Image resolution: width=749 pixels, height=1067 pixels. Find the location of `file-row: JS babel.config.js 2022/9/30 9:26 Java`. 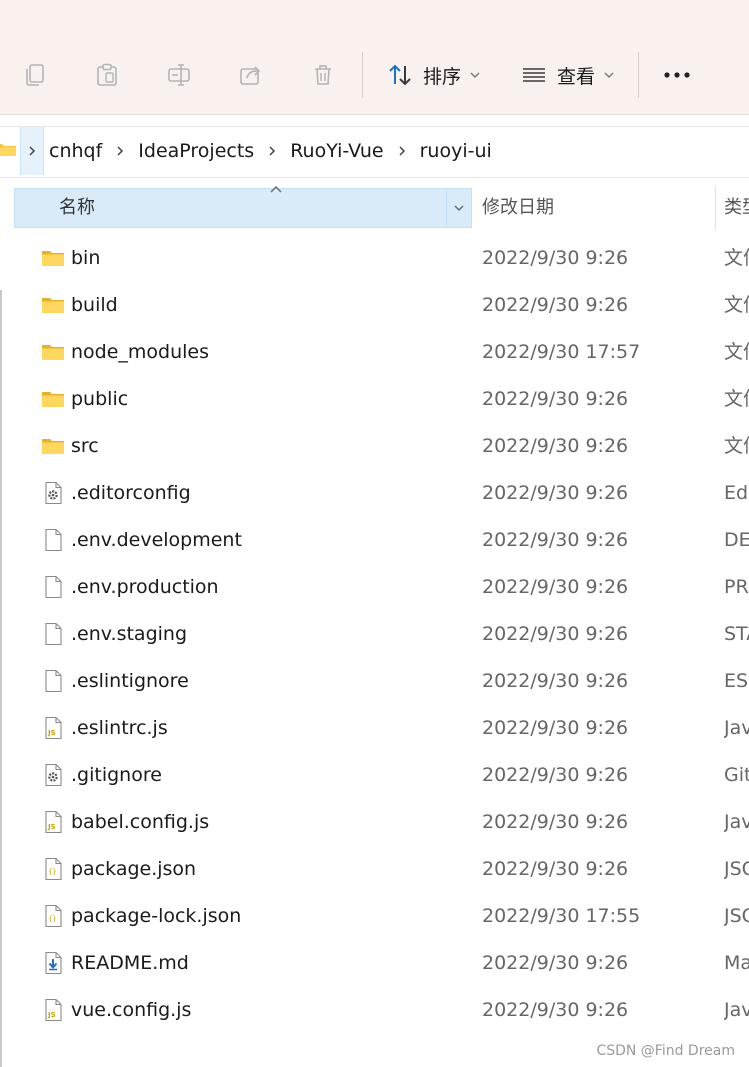

file-row: JS babel.config.js 2022/9/30 9:26 Java is located at coordinates (374, 822).